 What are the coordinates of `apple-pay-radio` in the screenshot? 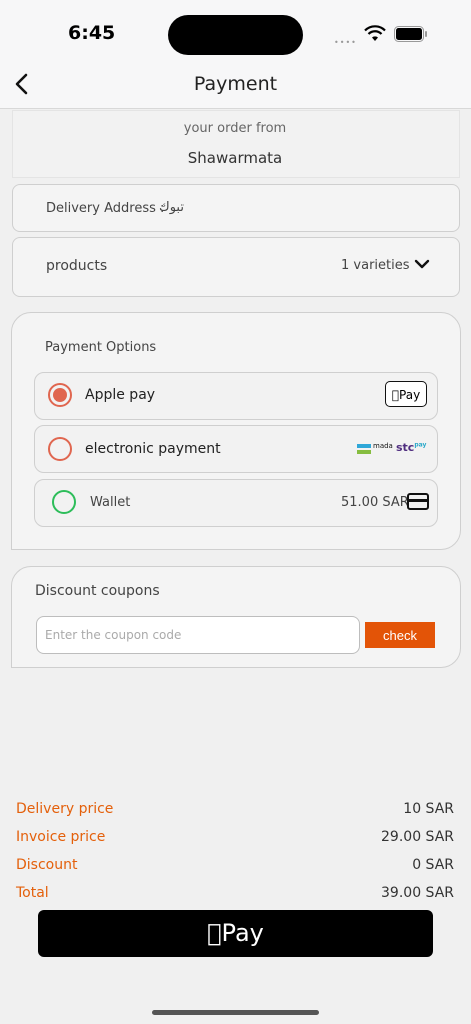 It's located at (60, 395).